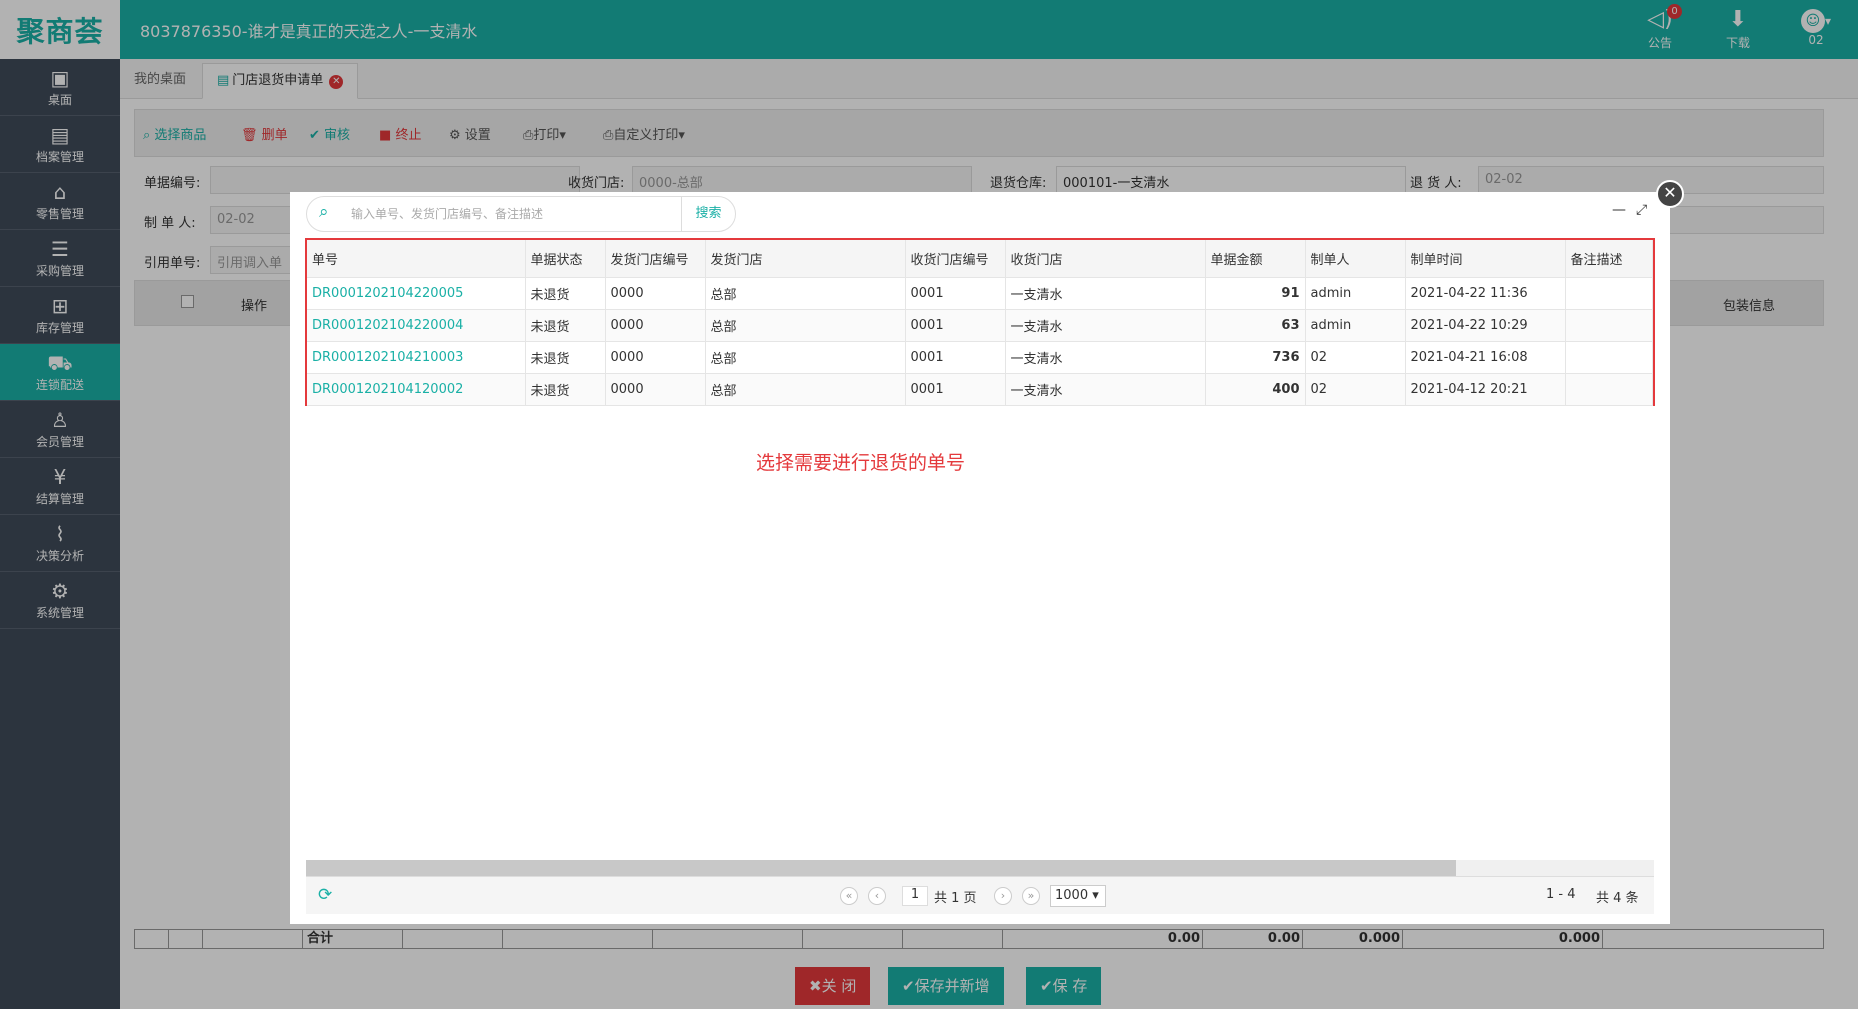 Image resolution: width=1858 pixels, height=1009 pixels. I want to click on column-header: 单号, so click(416, 259).